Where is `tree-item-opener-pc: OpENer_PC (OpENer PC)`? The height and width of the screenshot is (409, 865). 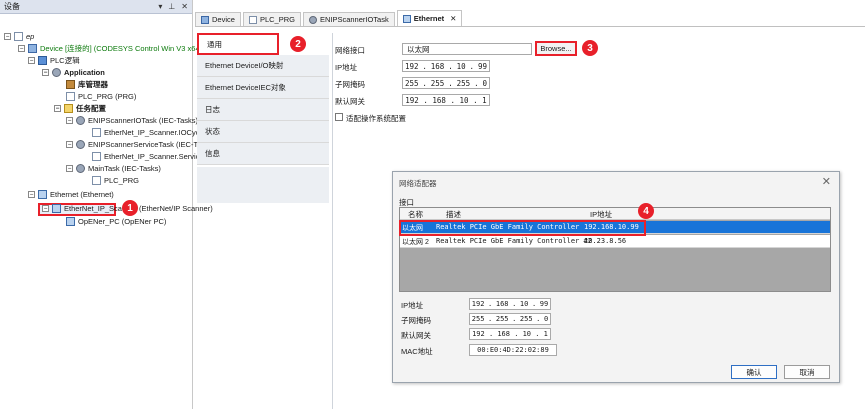
tree-item-opener-pc: OpENer_PC (OpENer PC) is located at coordinates (116, 221).